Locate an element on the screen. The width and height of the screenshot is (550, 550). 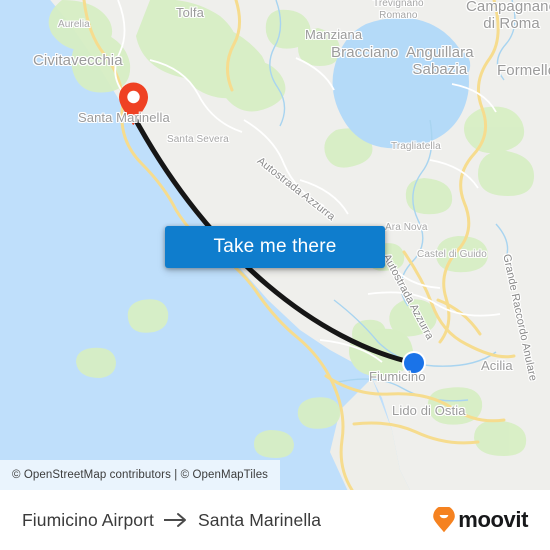
arrow-right-icon is located at coordinates (175, 520).